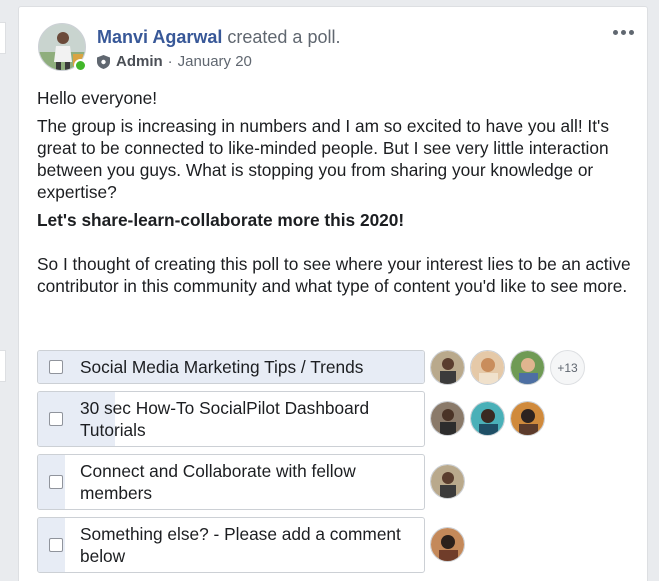  What do you see at coordinates (174, 62) in the screenshot?
I see `post-meta: Admin · January 20` at bounding box center [174, 62].